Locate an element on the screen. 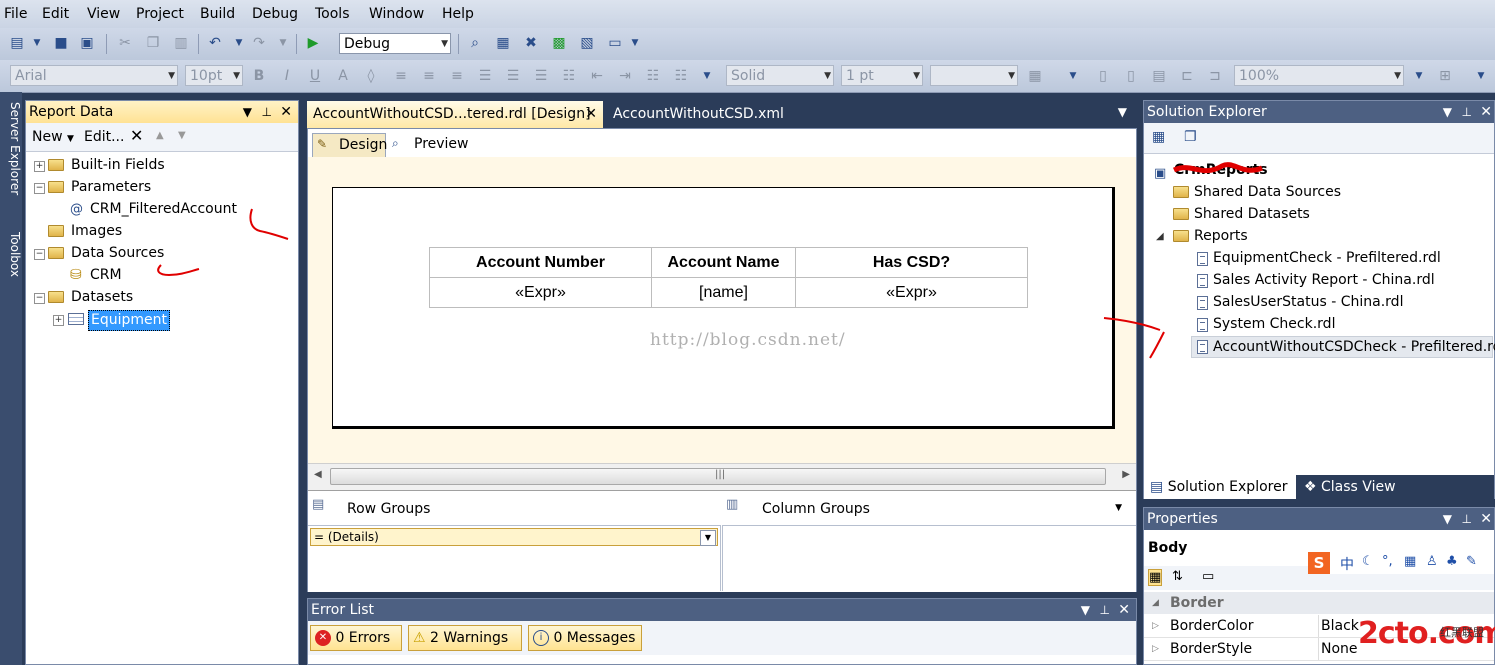 This screenshot has height=665, width=1495. errors-filter-button: ✕ 0 Errors is located at coordinates (356, 638).